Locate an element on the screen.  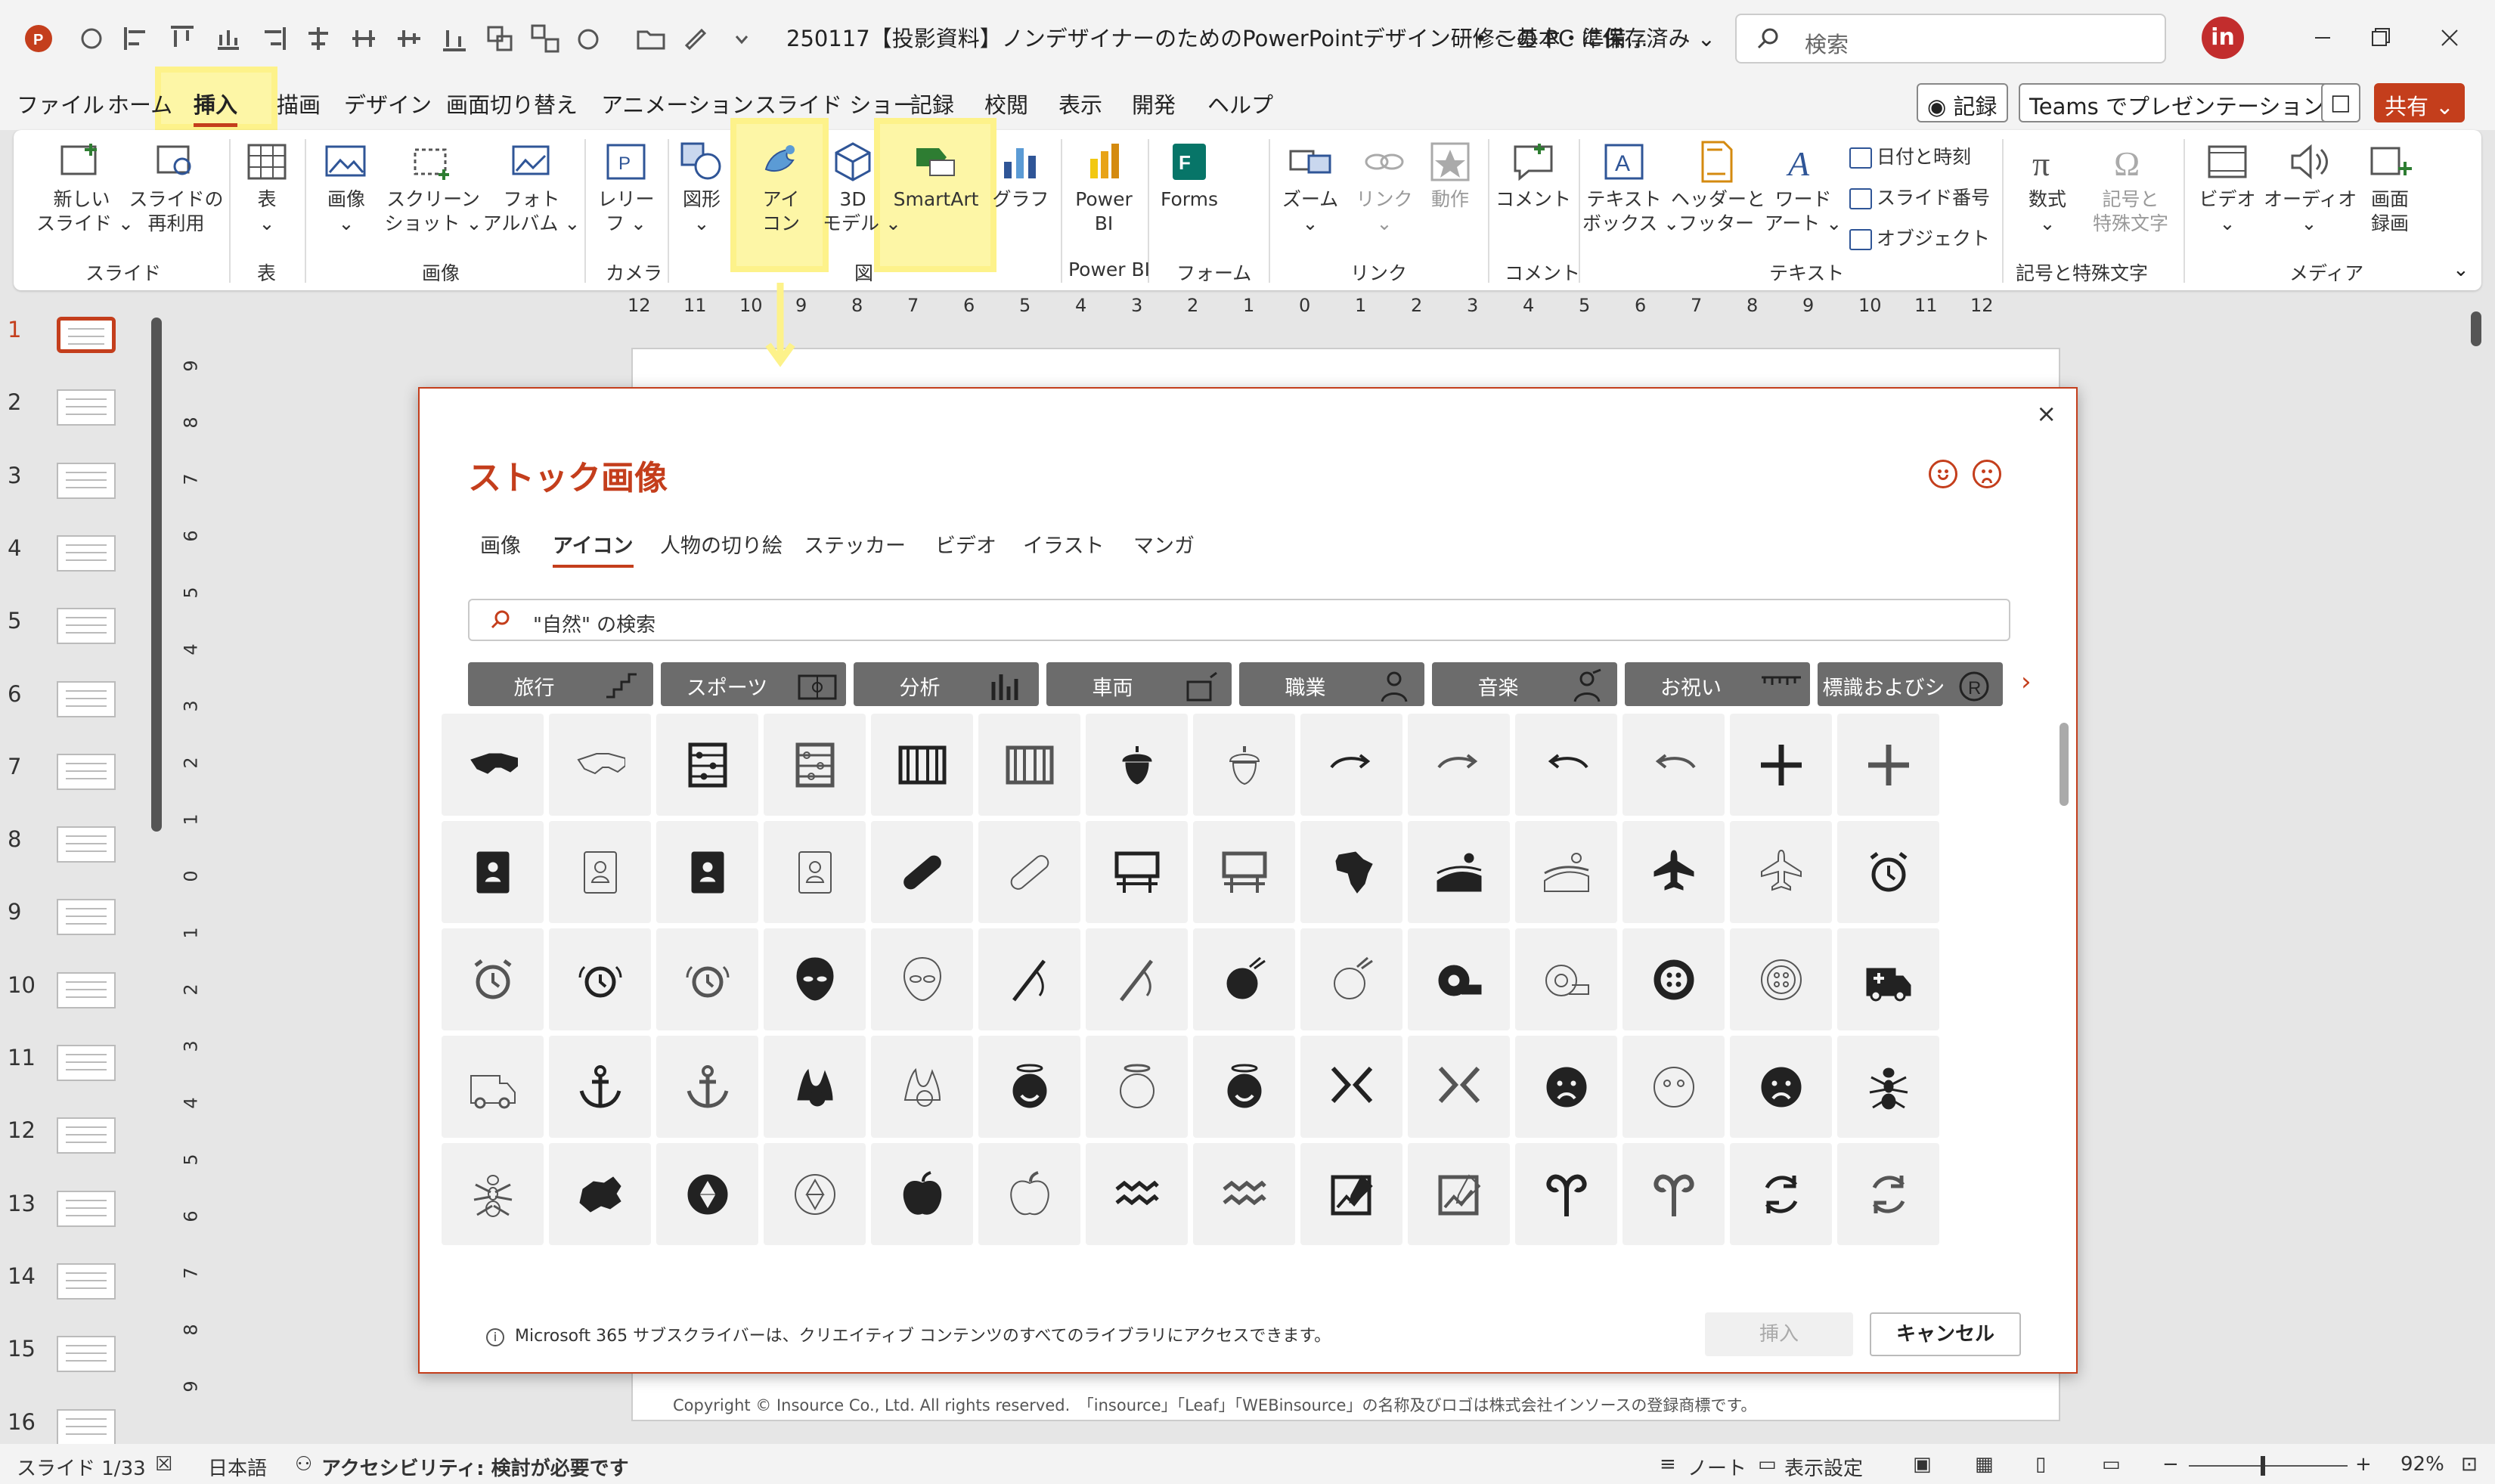
fit-to-window-icon: ⊡ is located at coordinates (2469, 1464).